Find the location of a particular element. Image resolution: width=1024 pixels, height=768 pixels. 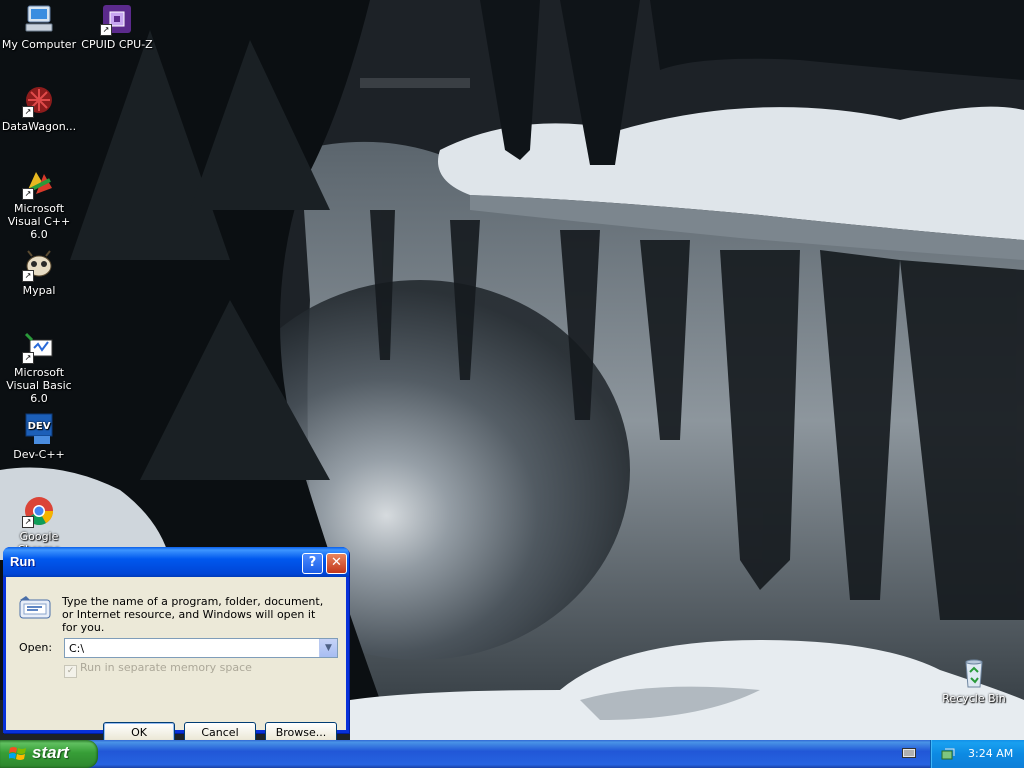

desktop-icon-label: Microsoft Visual Basic 6.0 is located at coordinates (39, 385).